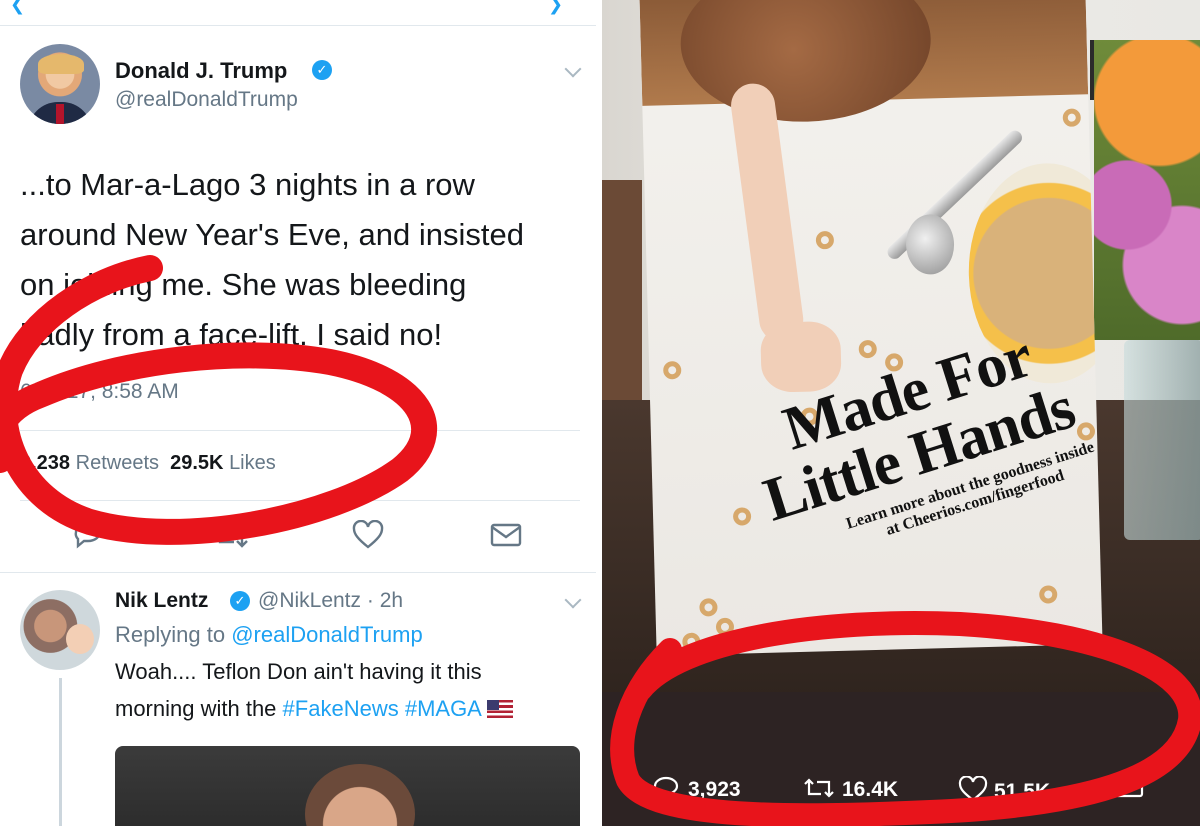 The image size is (1200, 826). Describe the element at coordinates (1022, 791) in the screenshot. I see `photo-likes-count: 51.5K` at that location.